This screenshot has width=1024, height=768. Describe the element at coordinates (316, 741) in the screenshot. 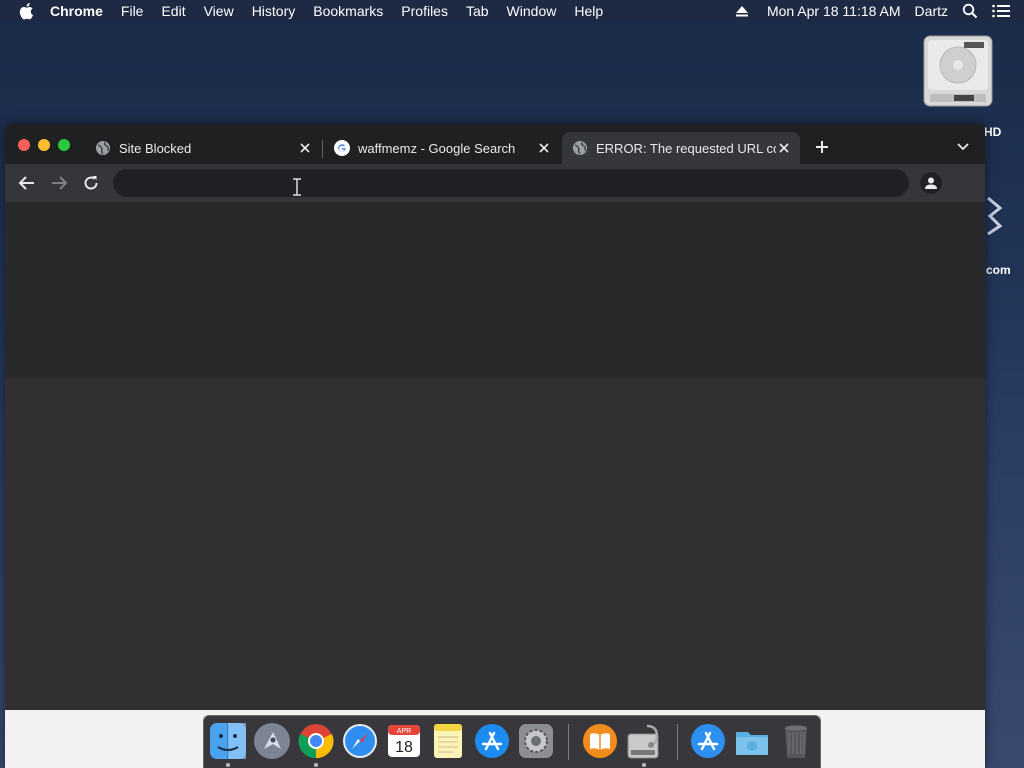

I see `chrome-icon` at that location.